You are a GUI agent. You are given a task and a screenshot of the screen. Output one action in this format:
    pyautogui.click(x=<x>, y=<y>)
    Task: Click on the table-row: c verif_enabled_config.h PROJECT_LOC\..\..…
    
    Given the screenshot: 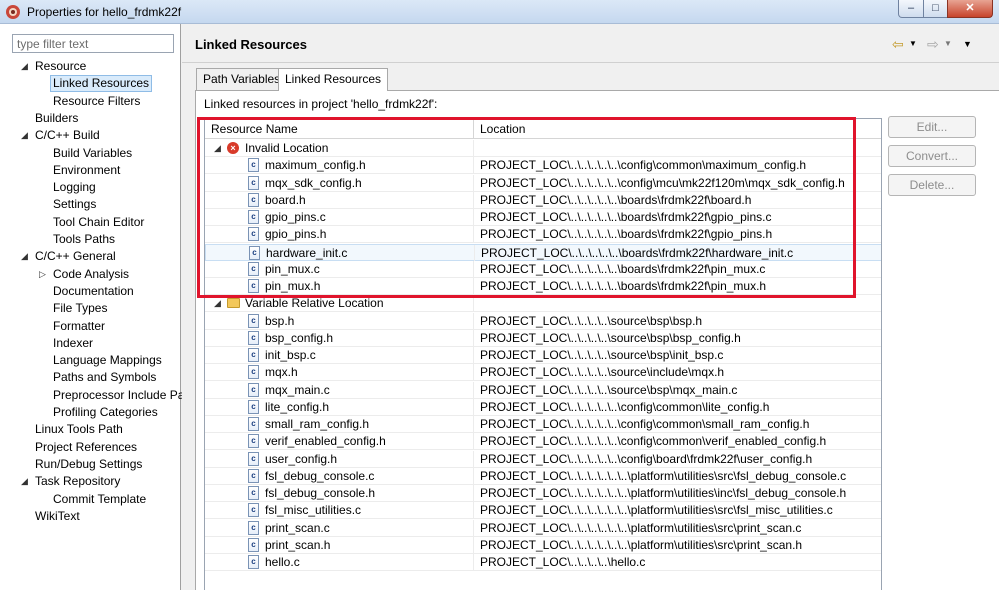 What is the action you would take?
    pyautogui.click(x=543, y=441)
    